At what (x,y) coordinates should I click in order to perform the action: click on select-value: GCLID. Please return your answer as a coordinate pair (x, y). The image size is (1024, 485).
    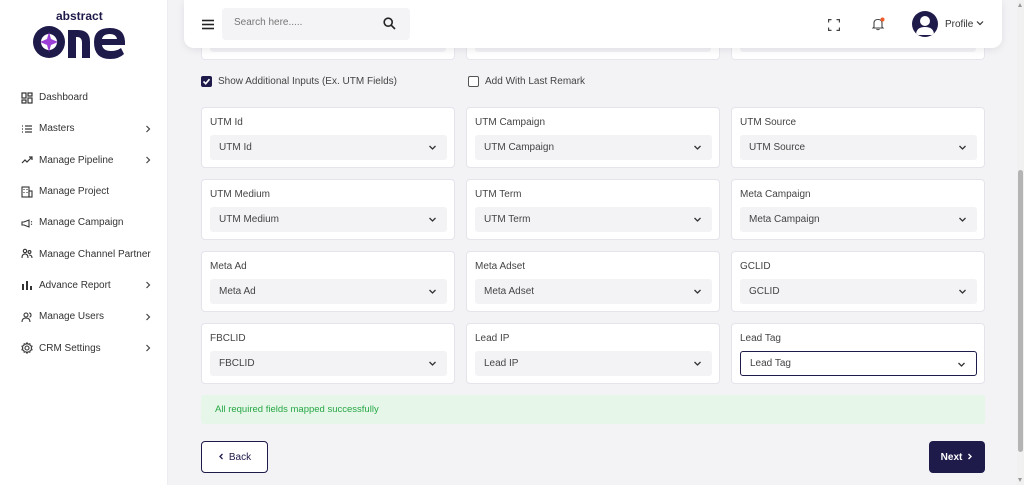
    Looking at the image, I should click on (764, 291).